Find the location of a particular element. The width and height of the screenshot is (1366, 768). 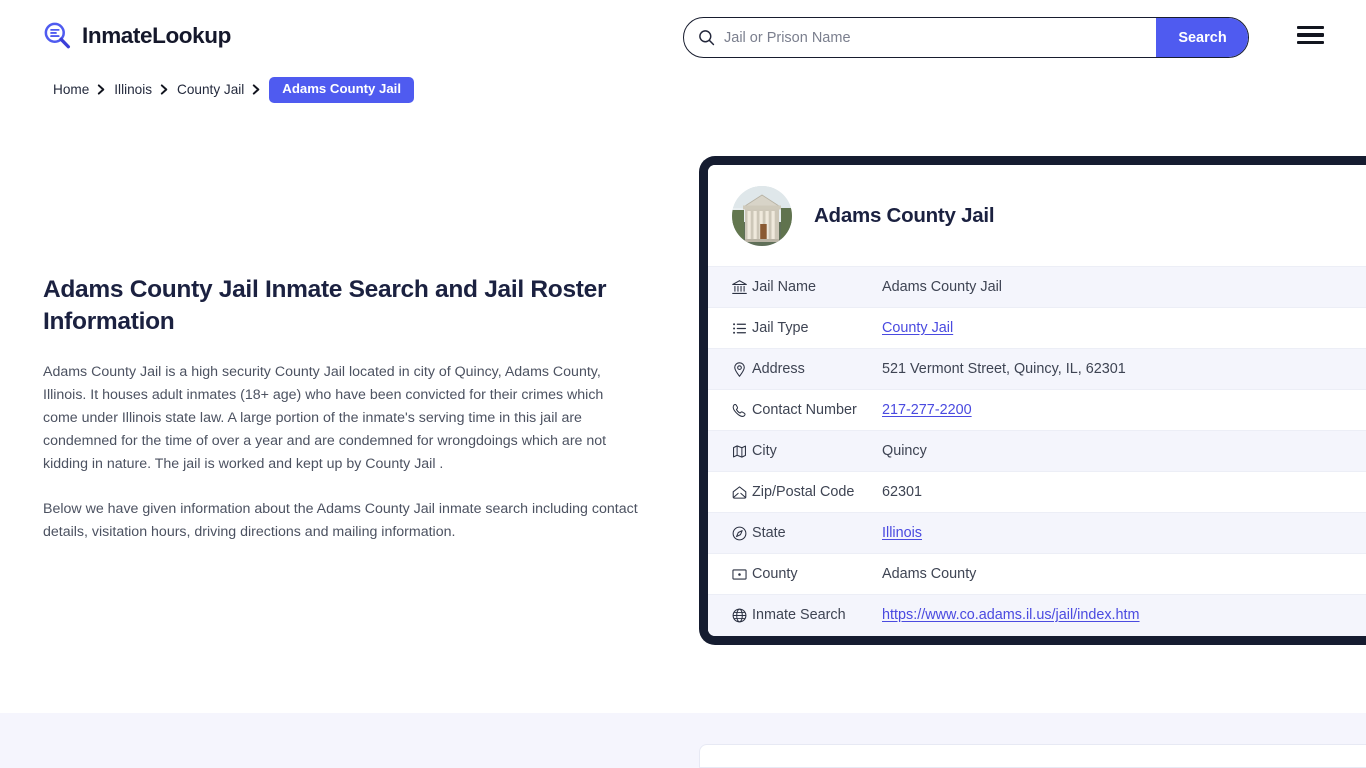

row-label: Jail Name is located at coordinates (817, 287).